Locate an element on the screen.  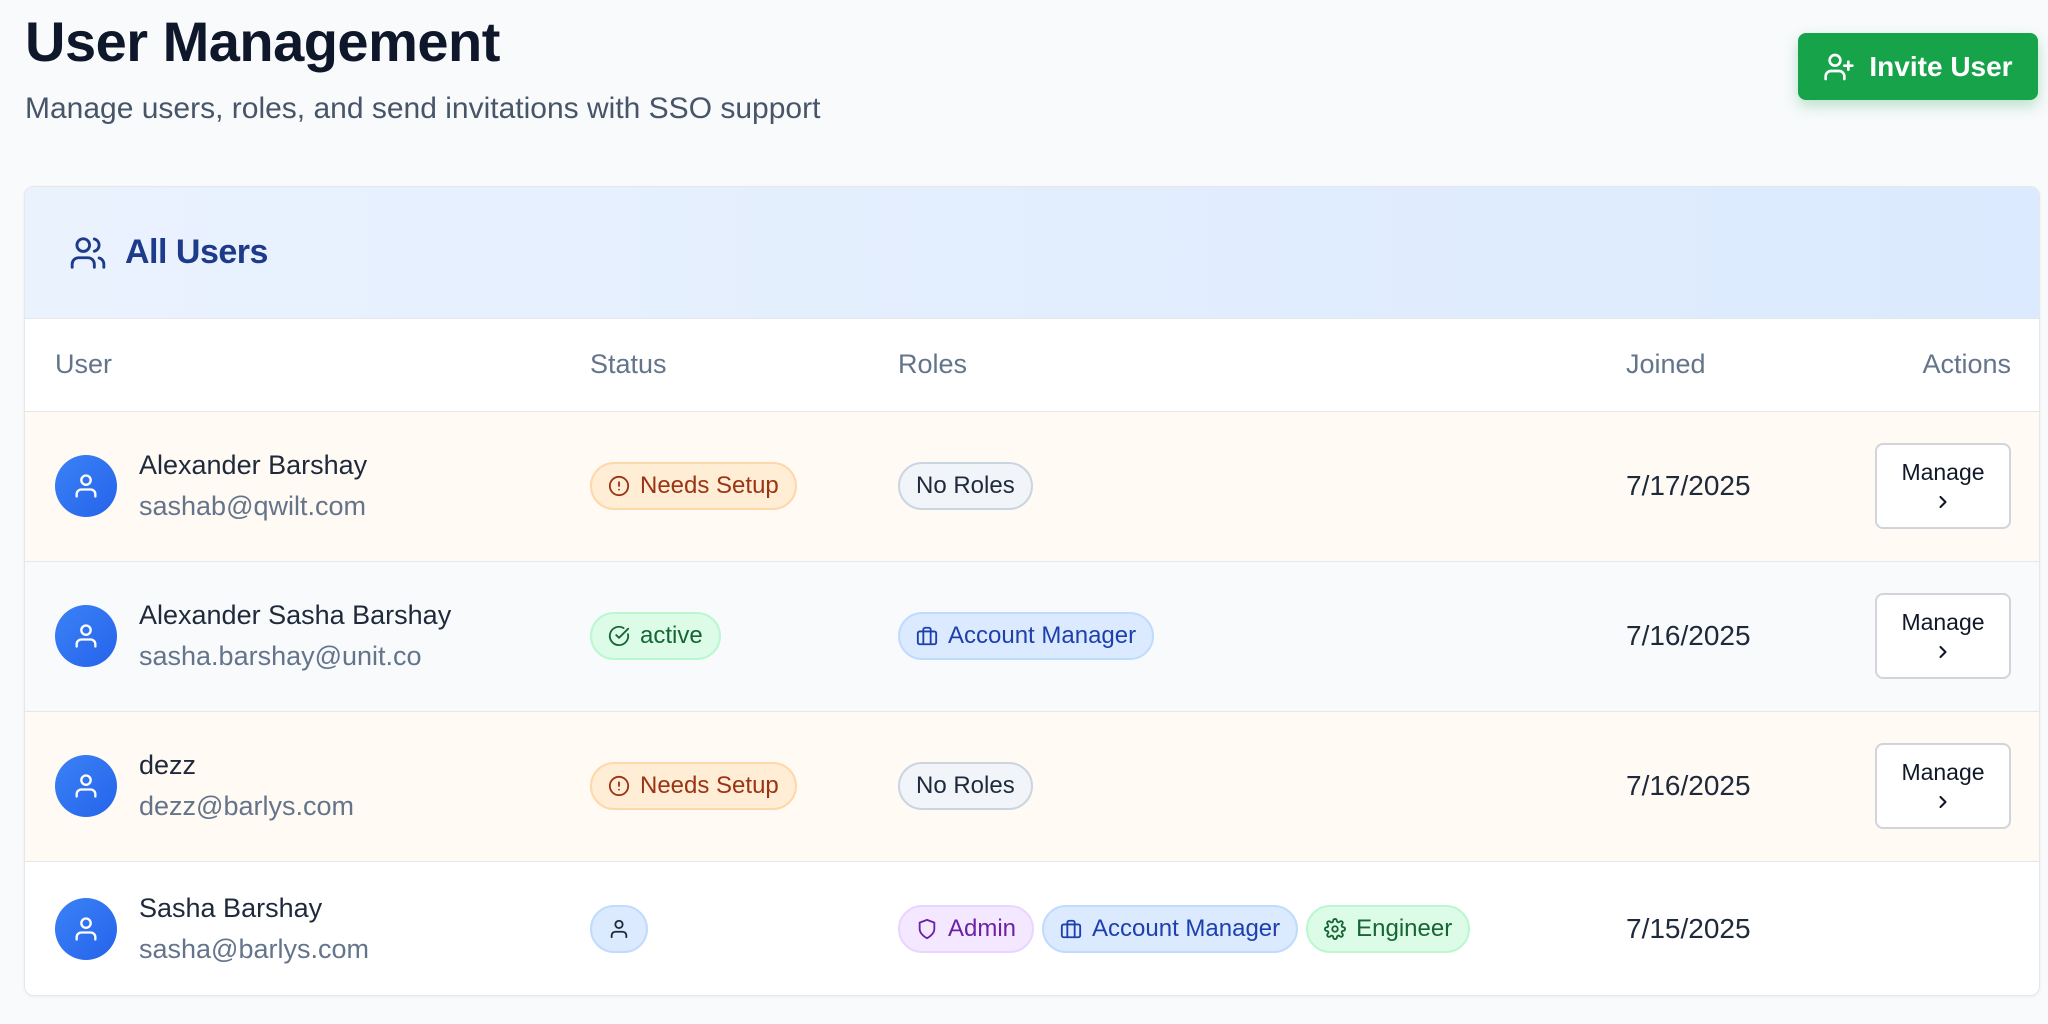
joined-cell: 7/17/2025 is located at coordinates (1714, 486).